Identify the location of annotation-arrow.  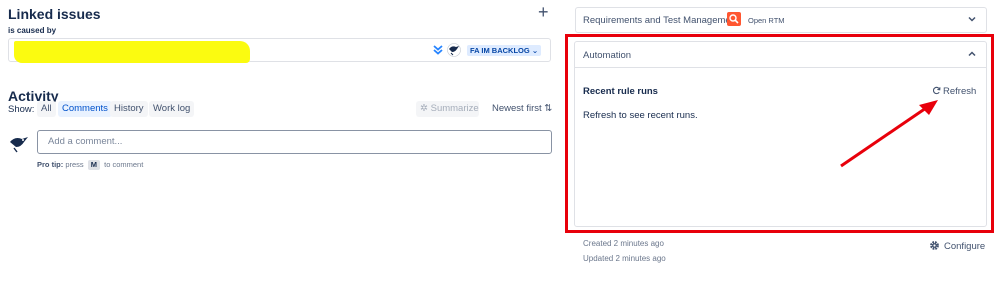
(889, 134).